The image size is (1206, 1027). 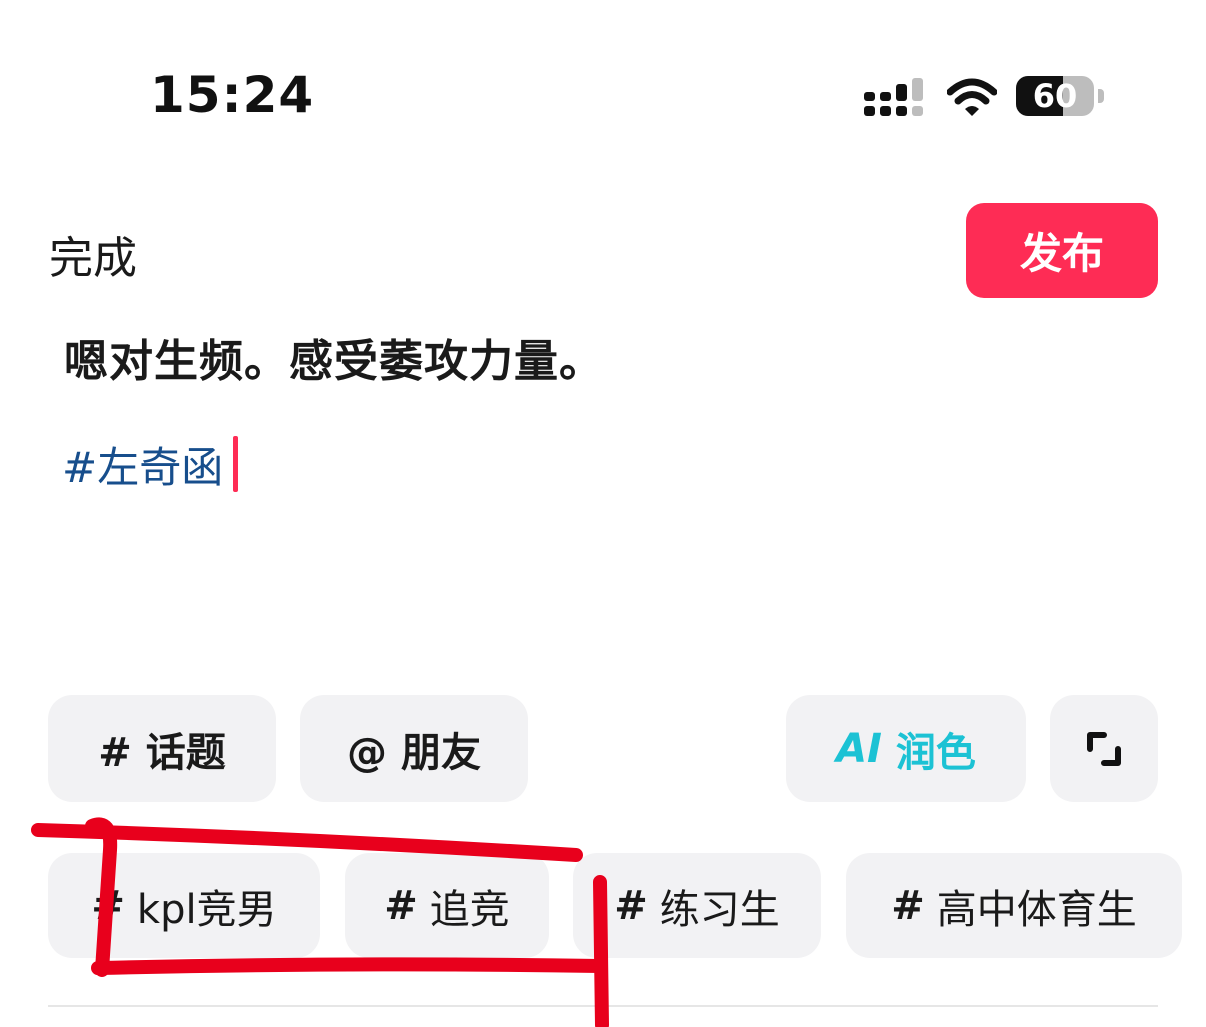 What do you see at coordinates (414, 748) in the screenshot?
I see `friend-button: @ 朋友` at bounding box center [414, 748].